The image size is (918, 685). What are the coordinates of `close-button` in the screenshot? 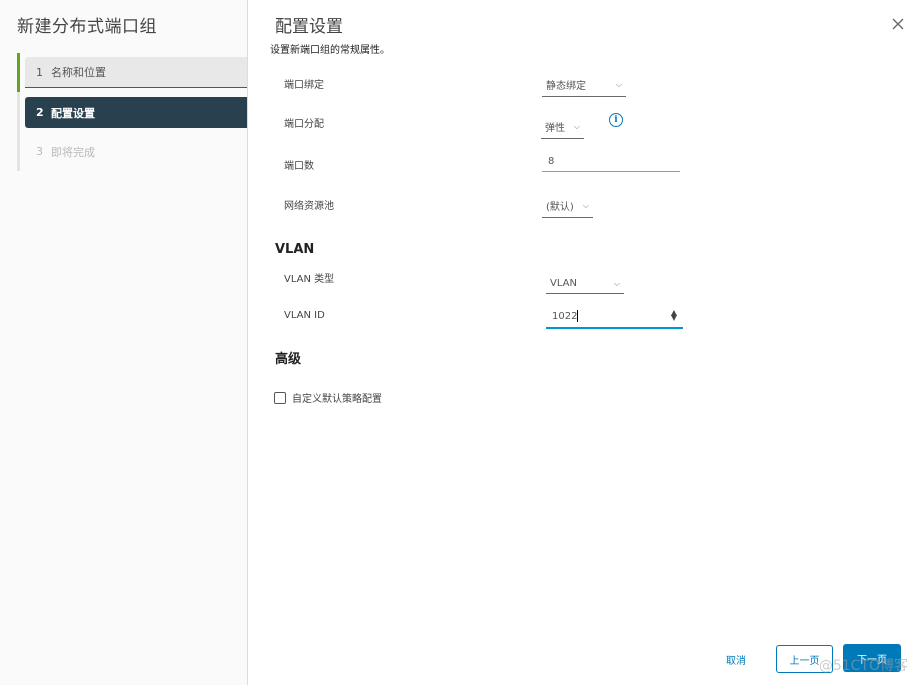 It's located at (898, 24).